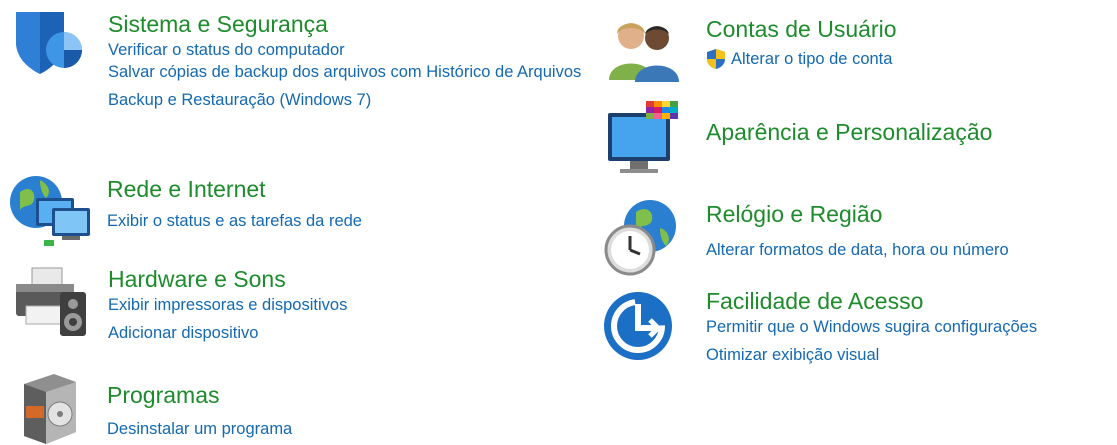  Describe the element at coordinates (645, 140) in the screenshot. I see `monitor-palette-icon` at that location.